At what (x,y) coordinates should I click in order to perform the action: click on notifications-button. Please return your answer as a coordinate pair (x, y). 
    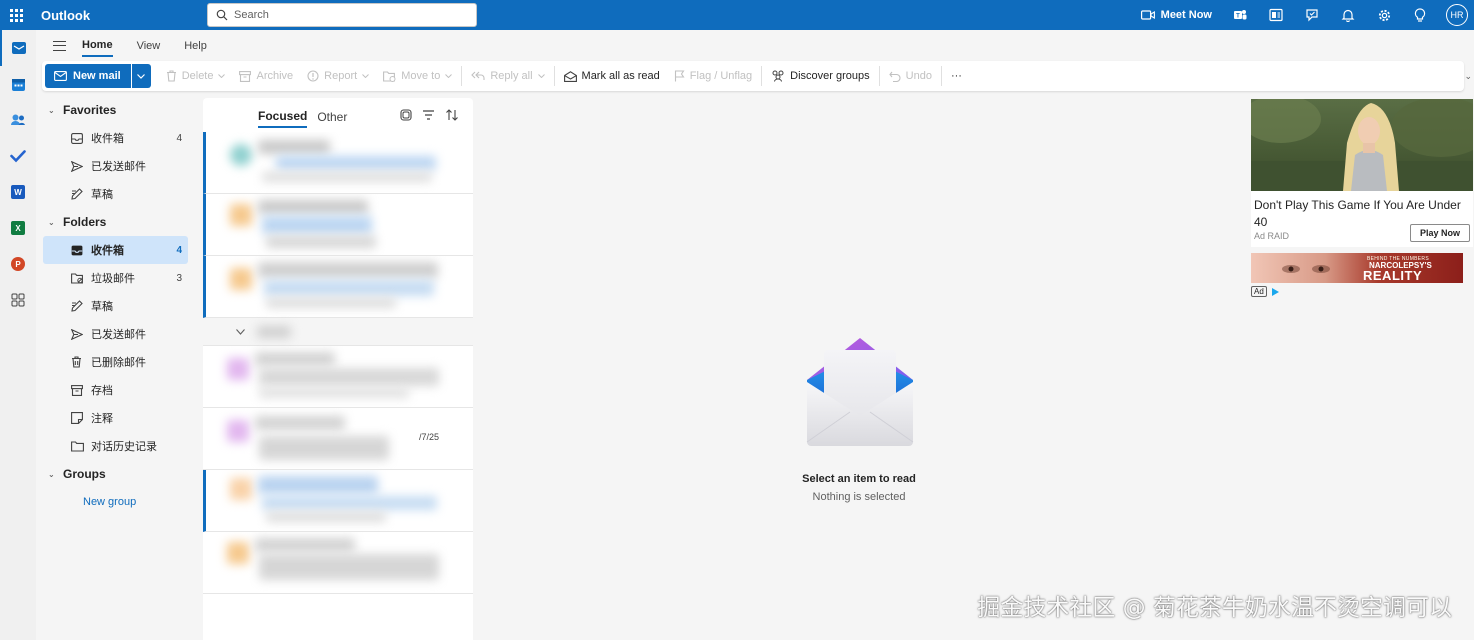
    Looking at the image, I should click on (1348, 15).